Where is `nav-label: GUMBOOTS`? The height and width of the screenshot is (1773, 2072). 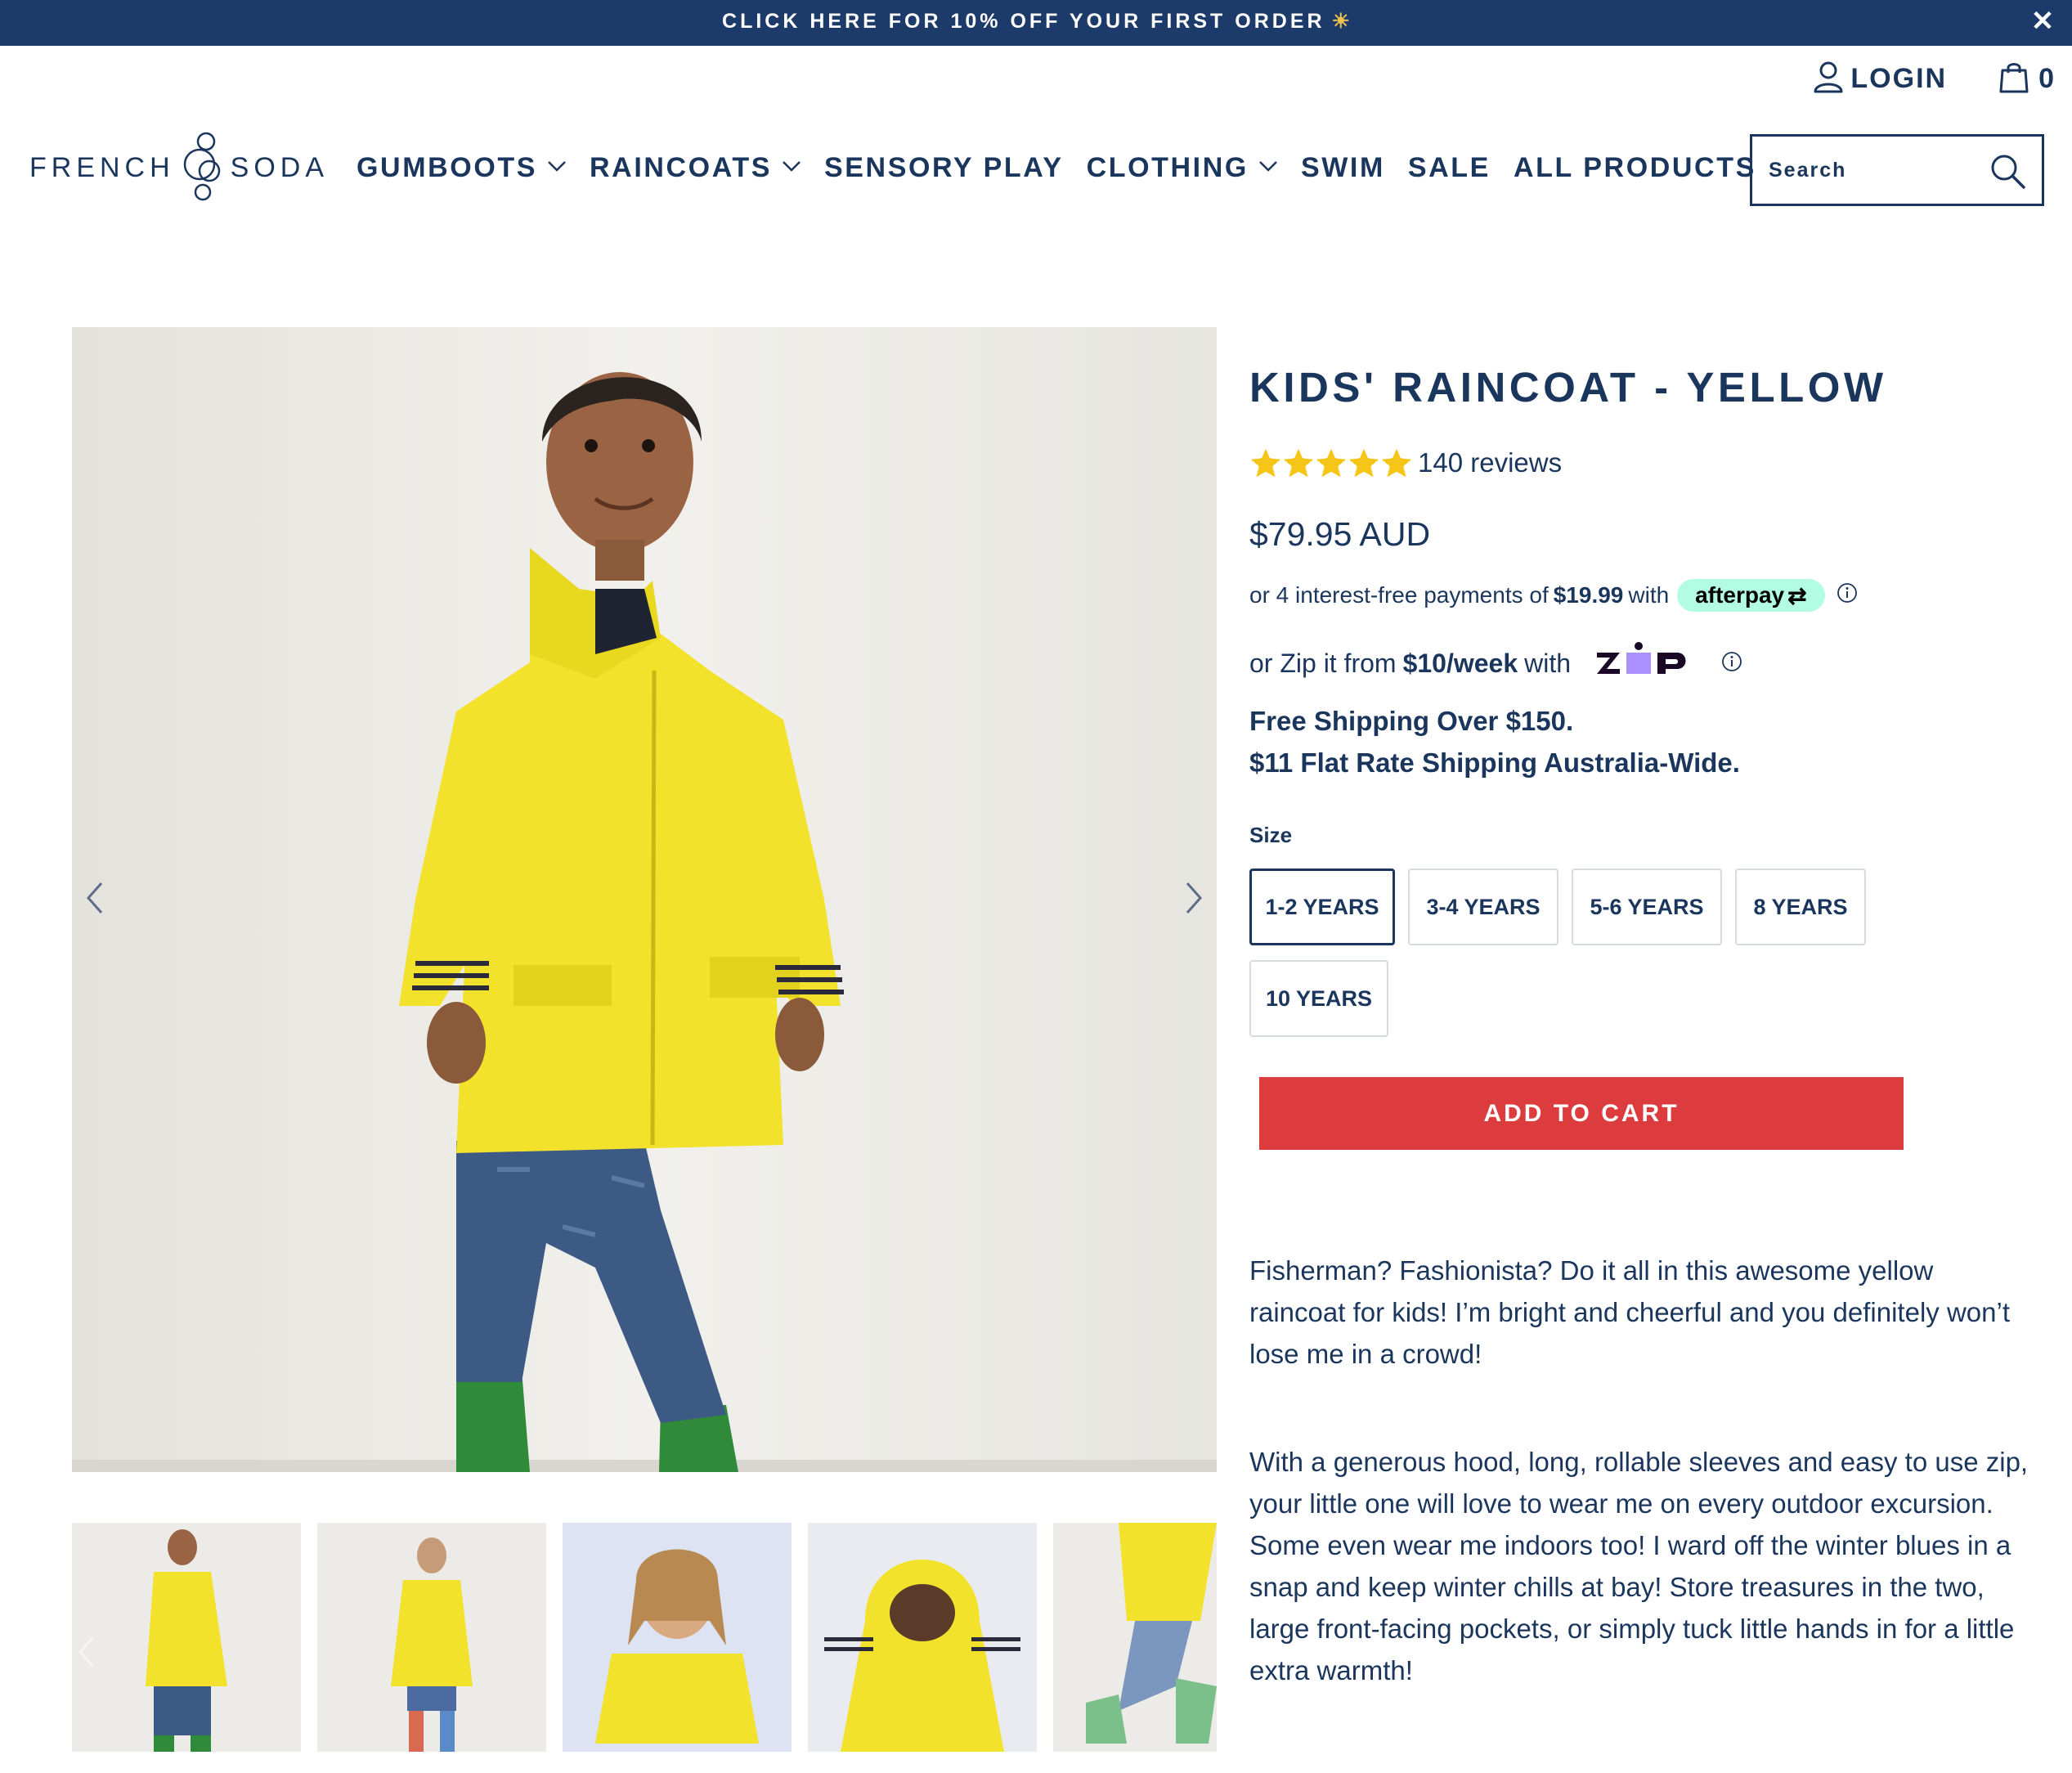 nav-label: GUMBOOTS is located at coordinates (447, 168).